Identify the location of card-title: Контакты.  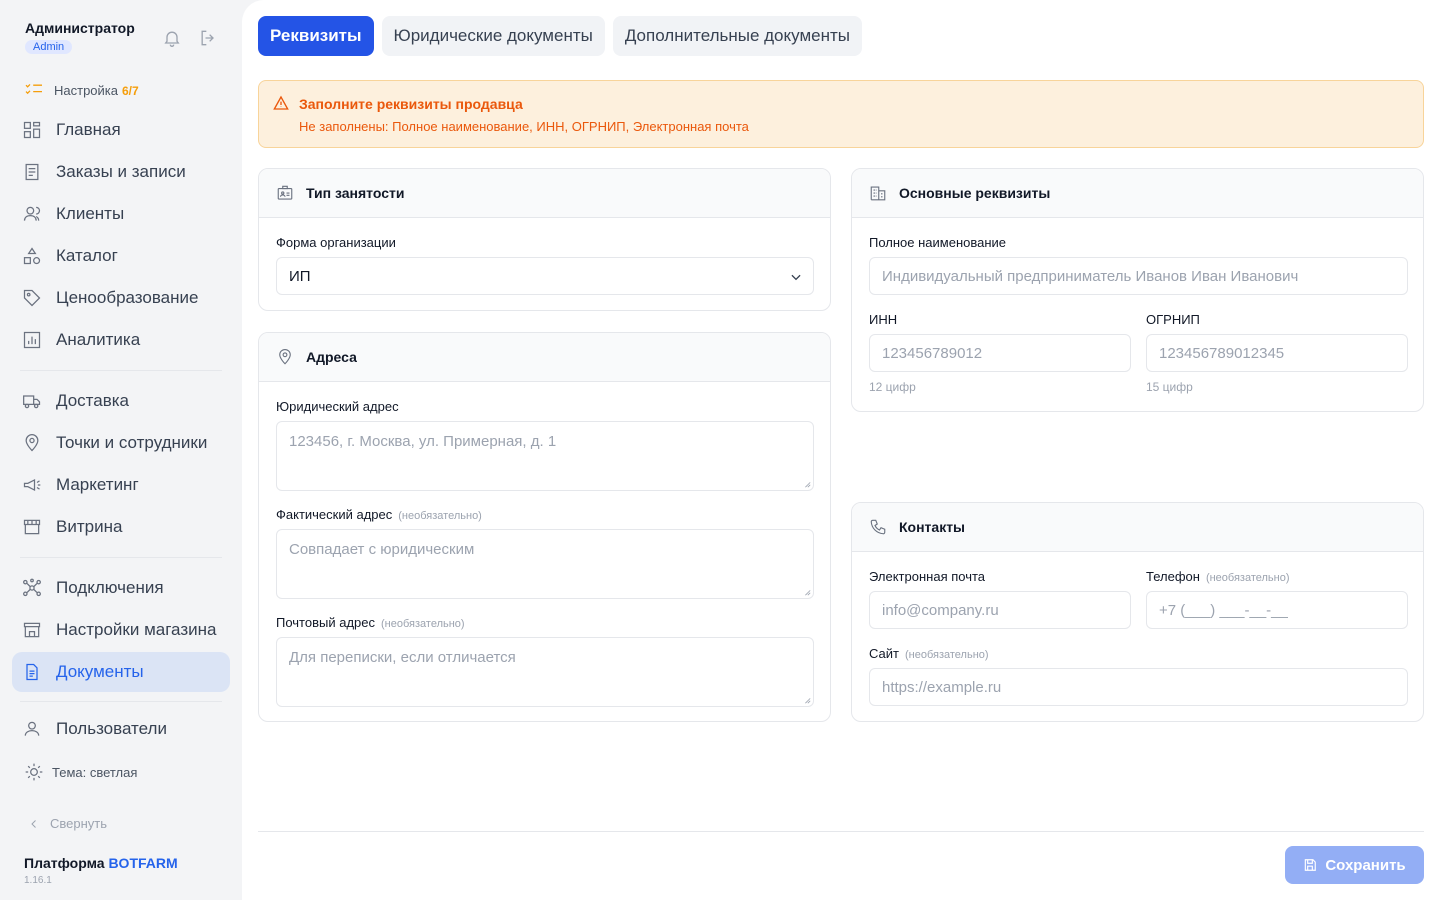
(932, 527).